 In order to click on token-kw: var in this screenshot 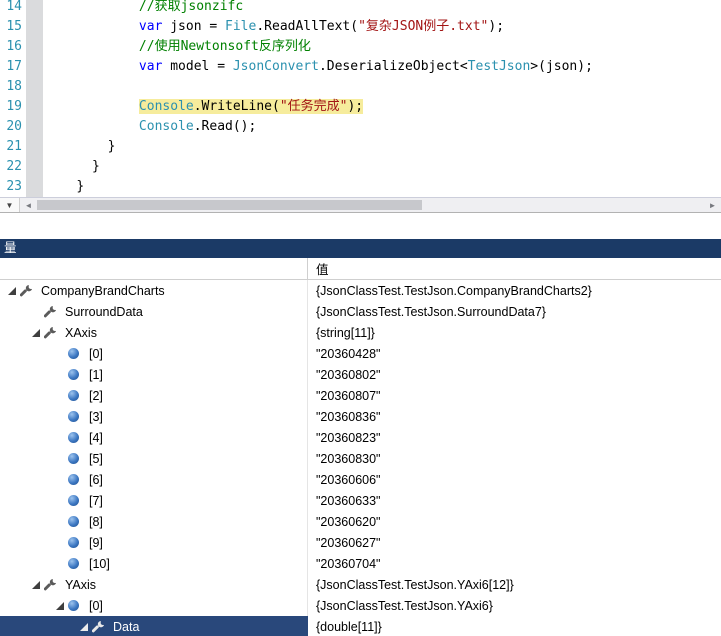, I will do `click(150, 26)`.